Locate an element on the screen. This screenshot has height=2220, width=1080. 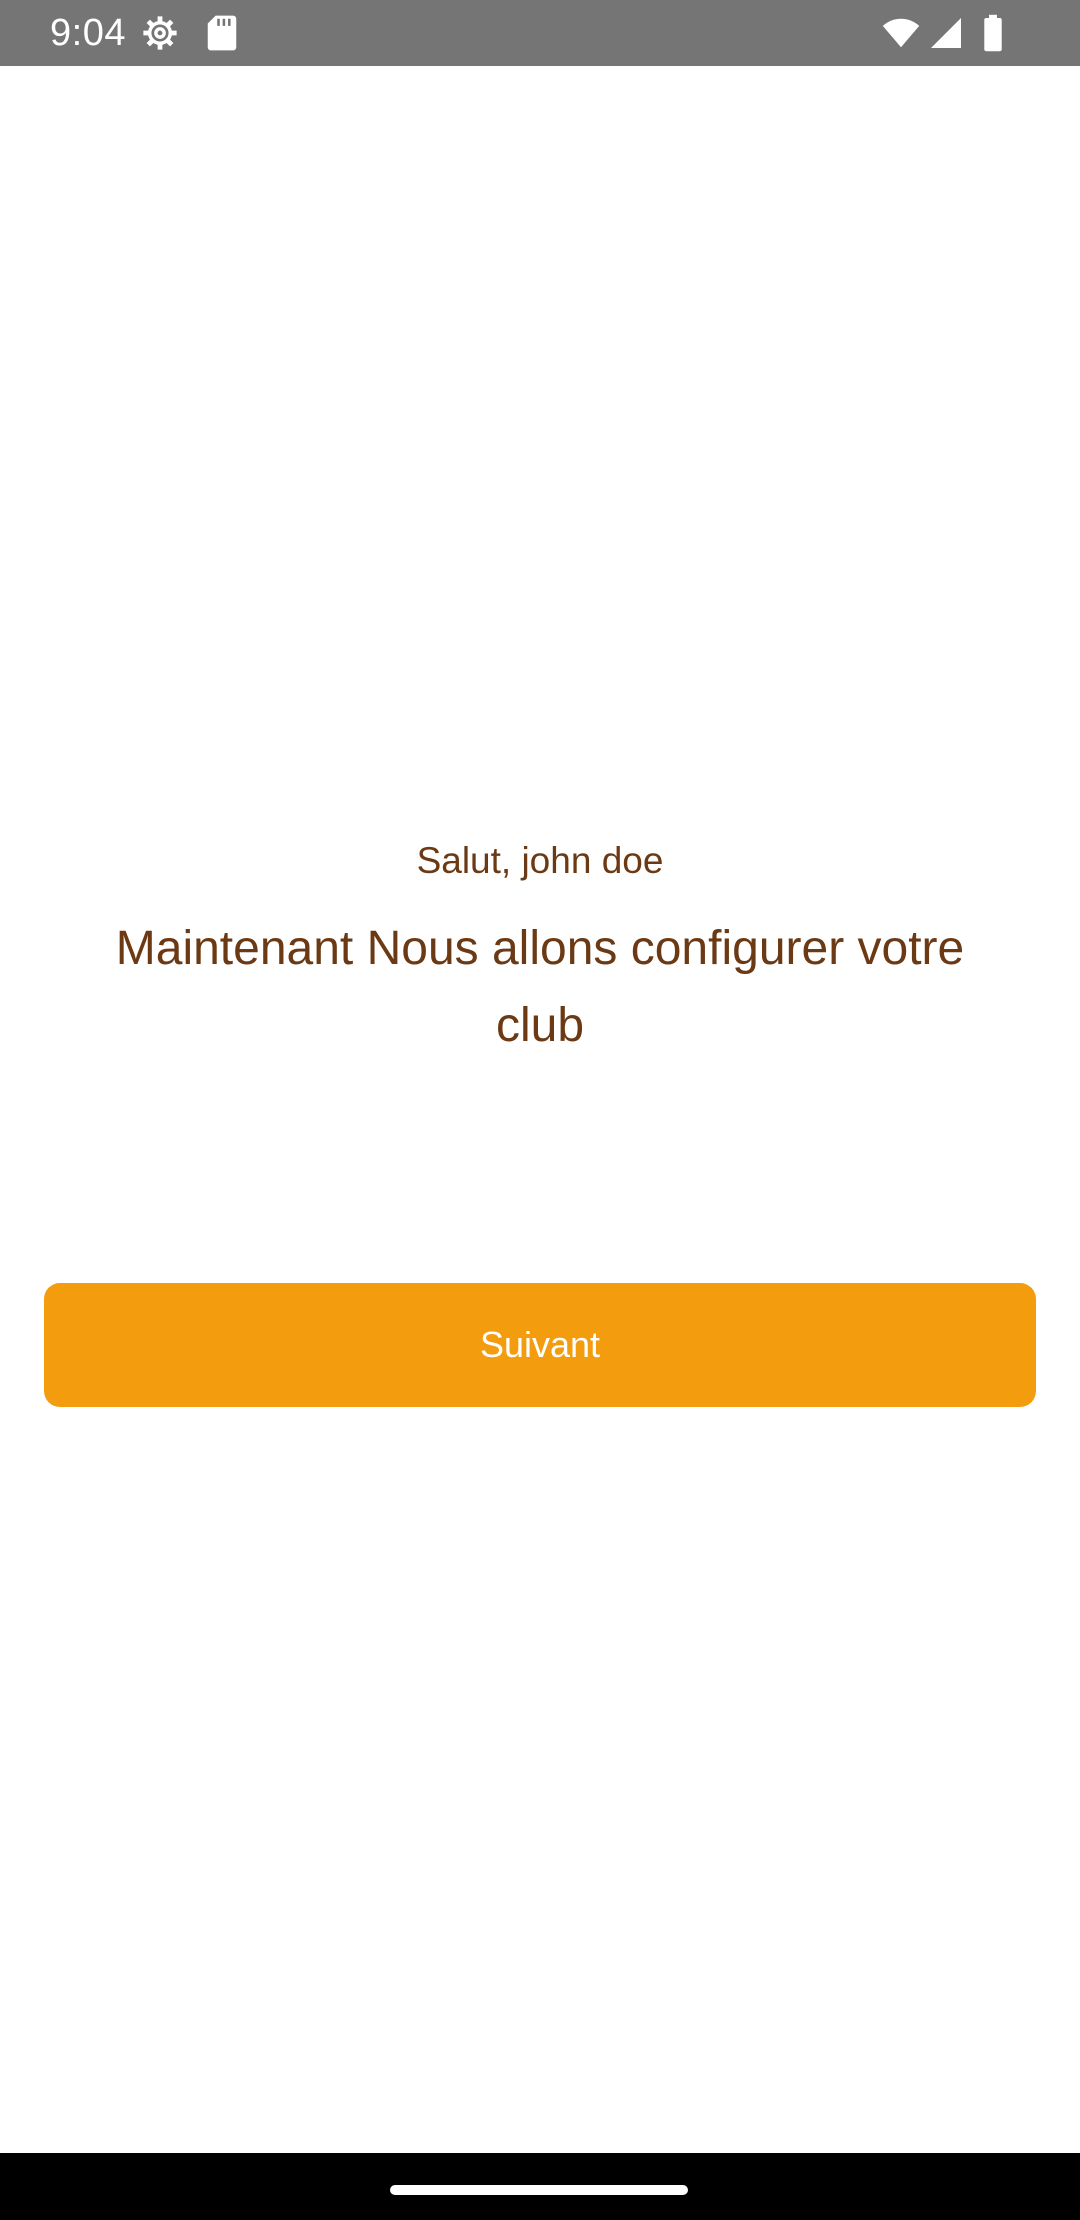
navigation-bar is located at coordinates (540, 2186).